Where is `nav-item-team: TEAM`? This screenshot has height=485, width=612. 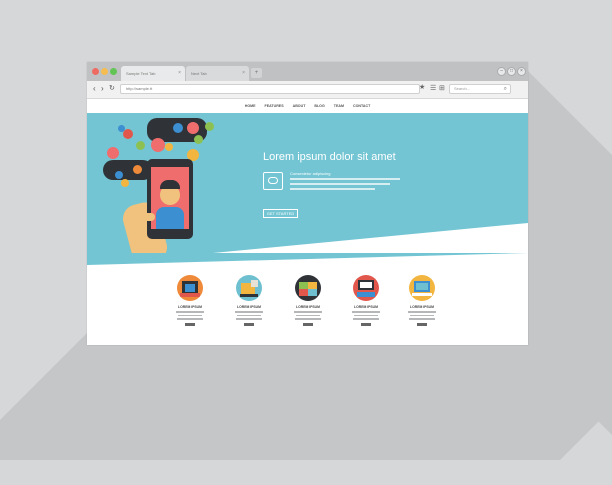 nav-item-team: TEAM is located at coordinates (339, 106).